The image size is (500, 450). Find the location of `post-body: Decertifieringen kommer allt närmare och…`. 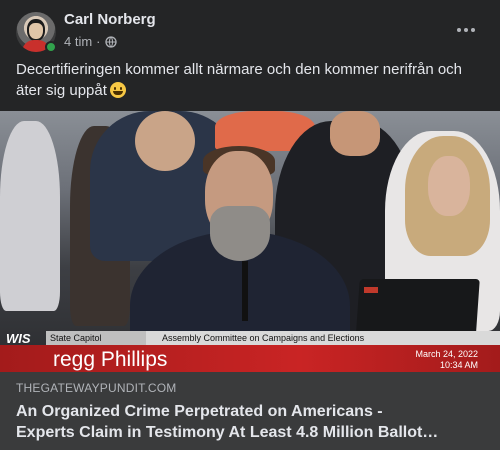

post-body: Decertifieringen kommer allt närmare och… is located at coordinates (239, 80).